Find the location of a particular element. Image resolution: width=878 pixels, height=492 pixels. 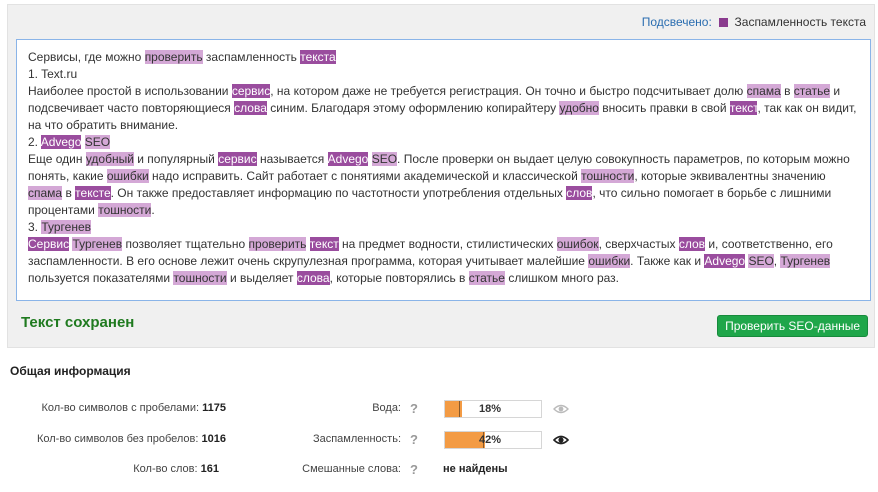

general-info-title: Общая информация is located at coordinates (70, 371).